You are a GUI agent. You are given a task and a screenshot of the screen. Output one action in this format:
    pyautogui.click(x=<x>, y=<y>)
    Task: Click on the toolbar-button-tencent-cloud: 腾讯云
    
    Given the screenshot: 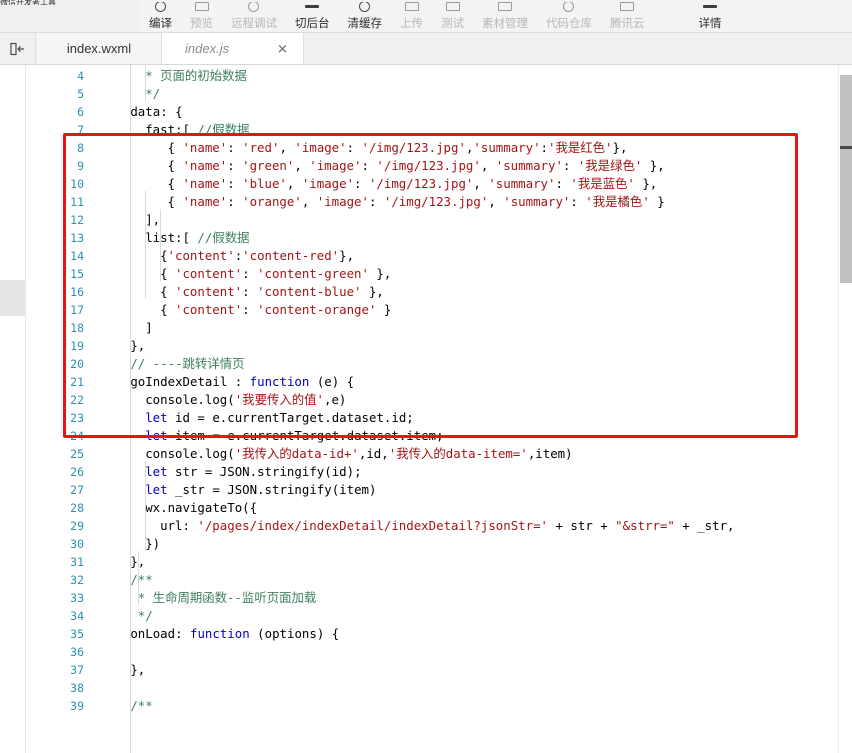 What is the action you would take?
    pyautogui.click(x=627, y=16)
    